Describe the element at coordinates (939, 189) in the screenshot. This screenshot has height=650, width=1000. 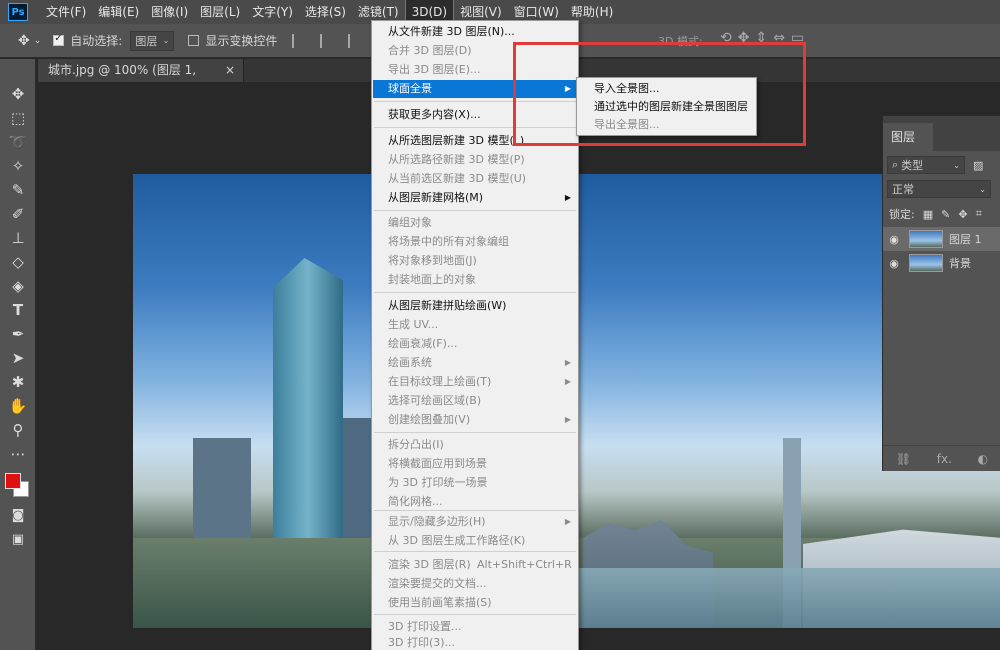
I see `blend-mode-select: 正常 ⌄` at that location.